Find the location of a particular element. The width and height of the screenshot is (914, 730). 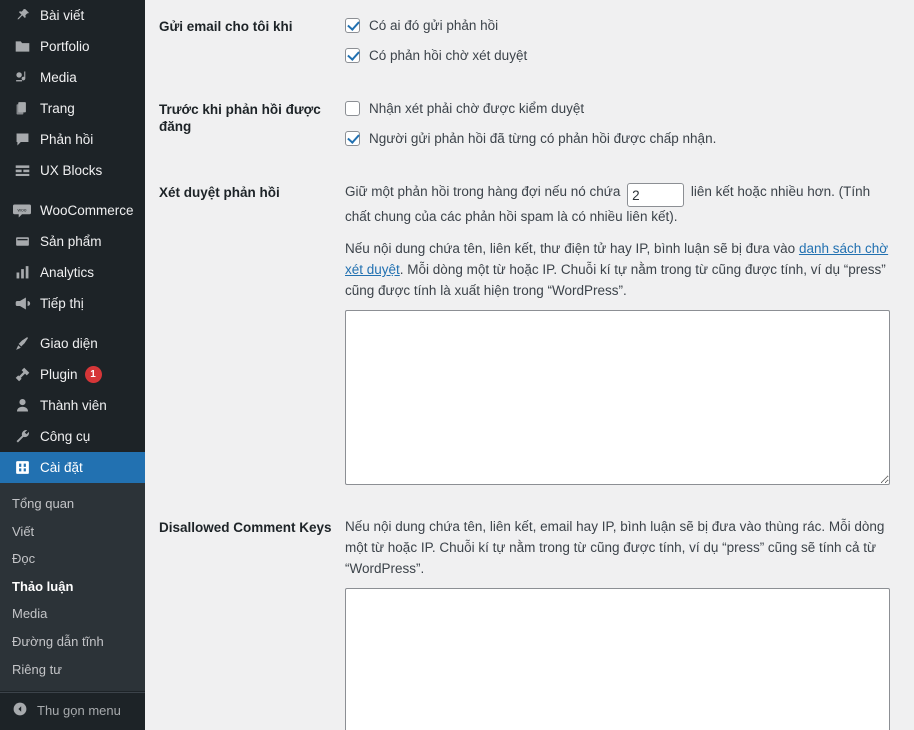

sidebar-item-label: Phản hồi is located at coordinates (67, 139).